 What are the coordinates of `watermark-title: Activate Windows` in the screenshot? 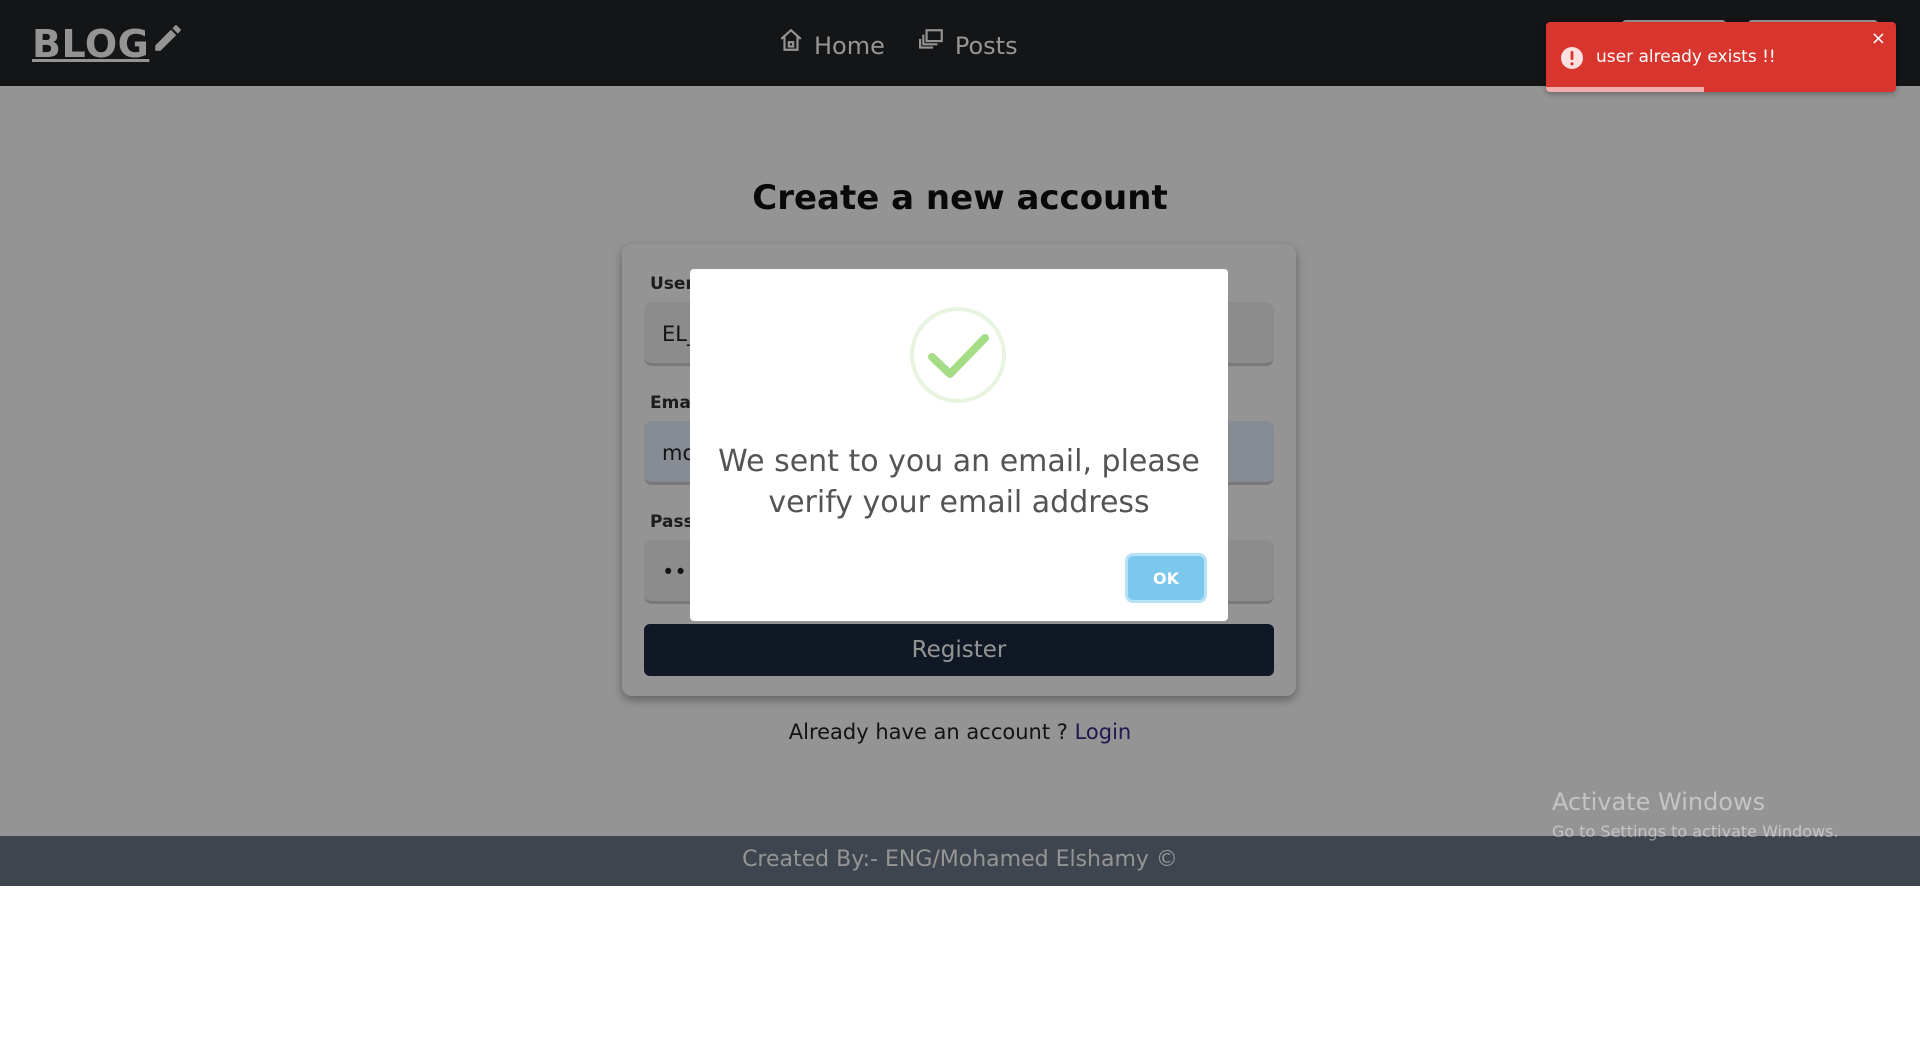 It's located at (1659, 802).